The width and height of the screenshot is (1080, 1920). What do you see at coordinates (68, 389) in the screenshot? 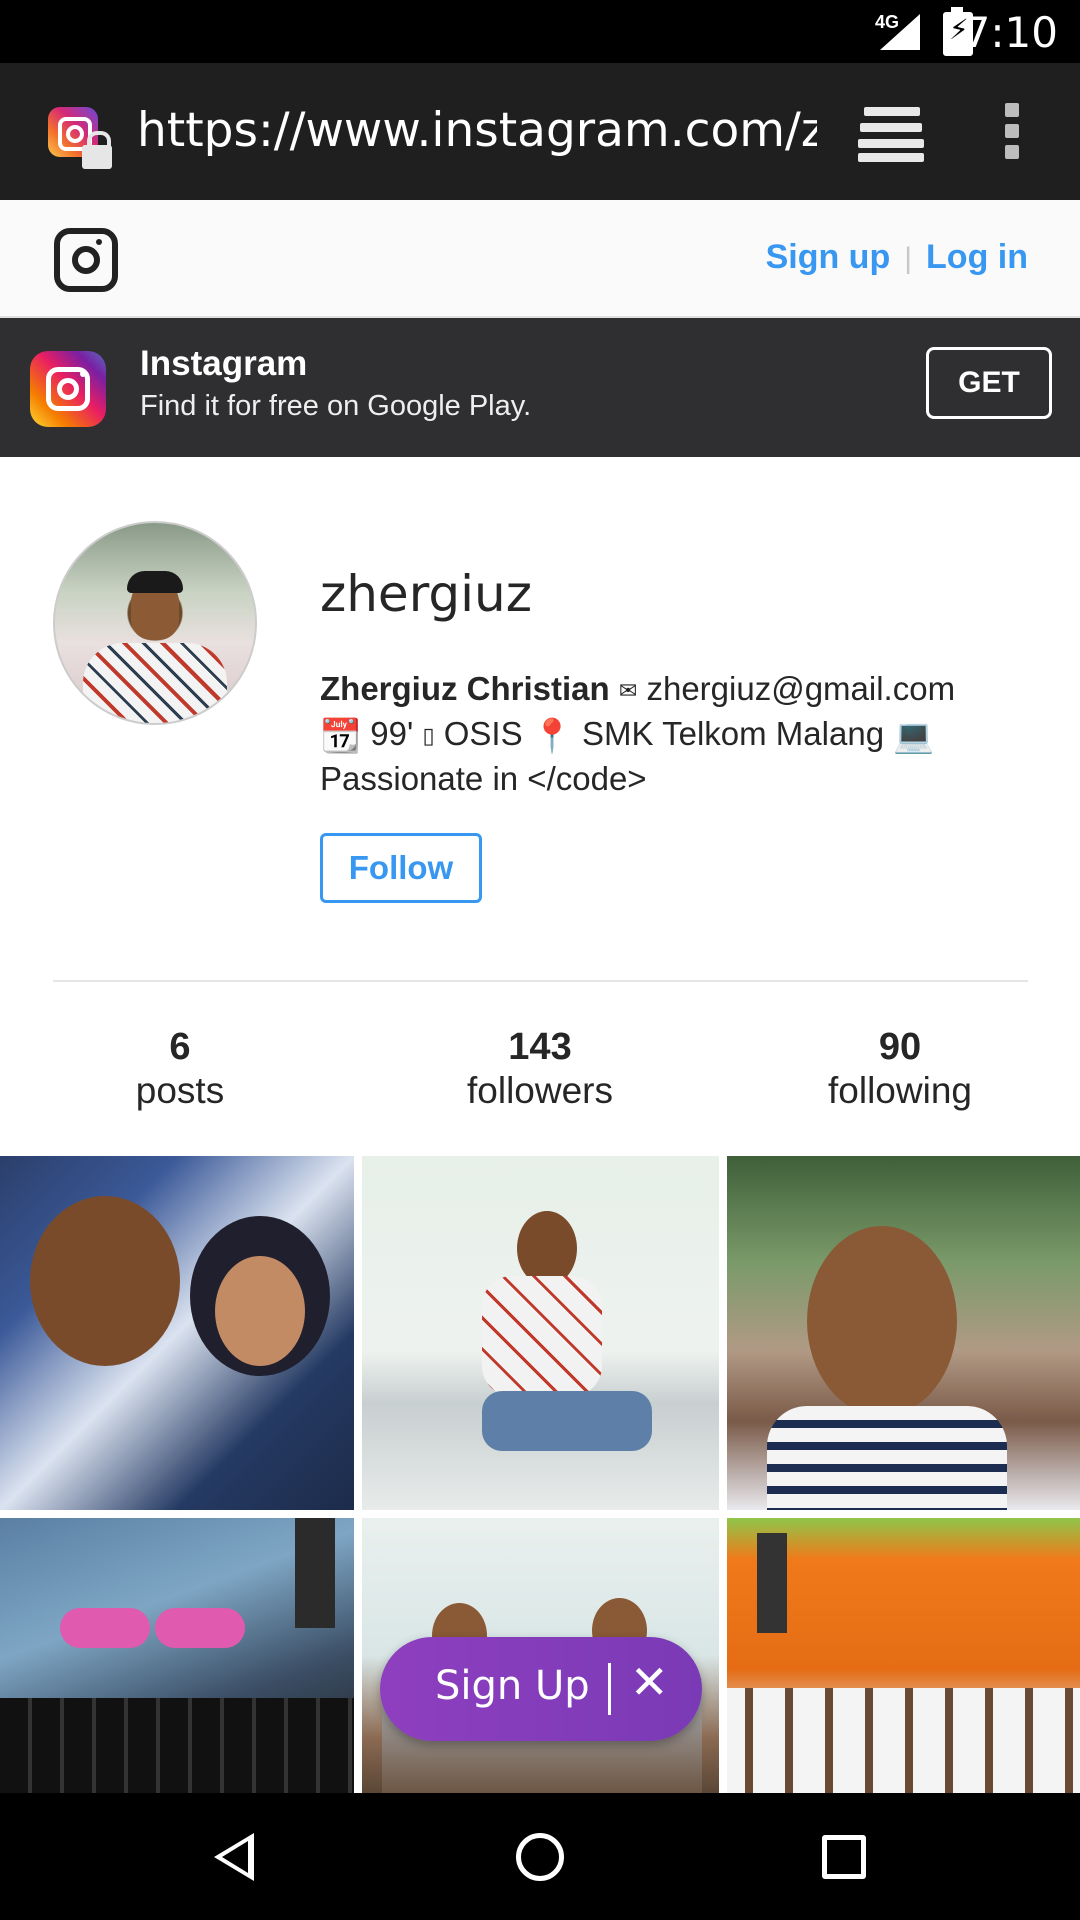
I see `instagram-app-icon` at bounding box center [68, 389].